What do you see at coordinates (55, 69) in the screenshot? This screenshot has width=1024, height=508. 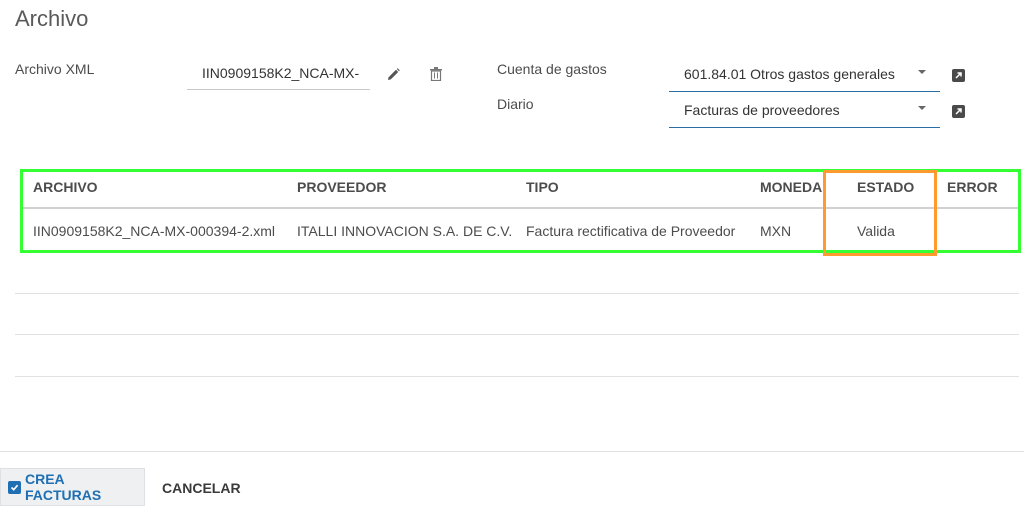 I see `xml-label: Archivo XML` at bounding box center [55, 69].